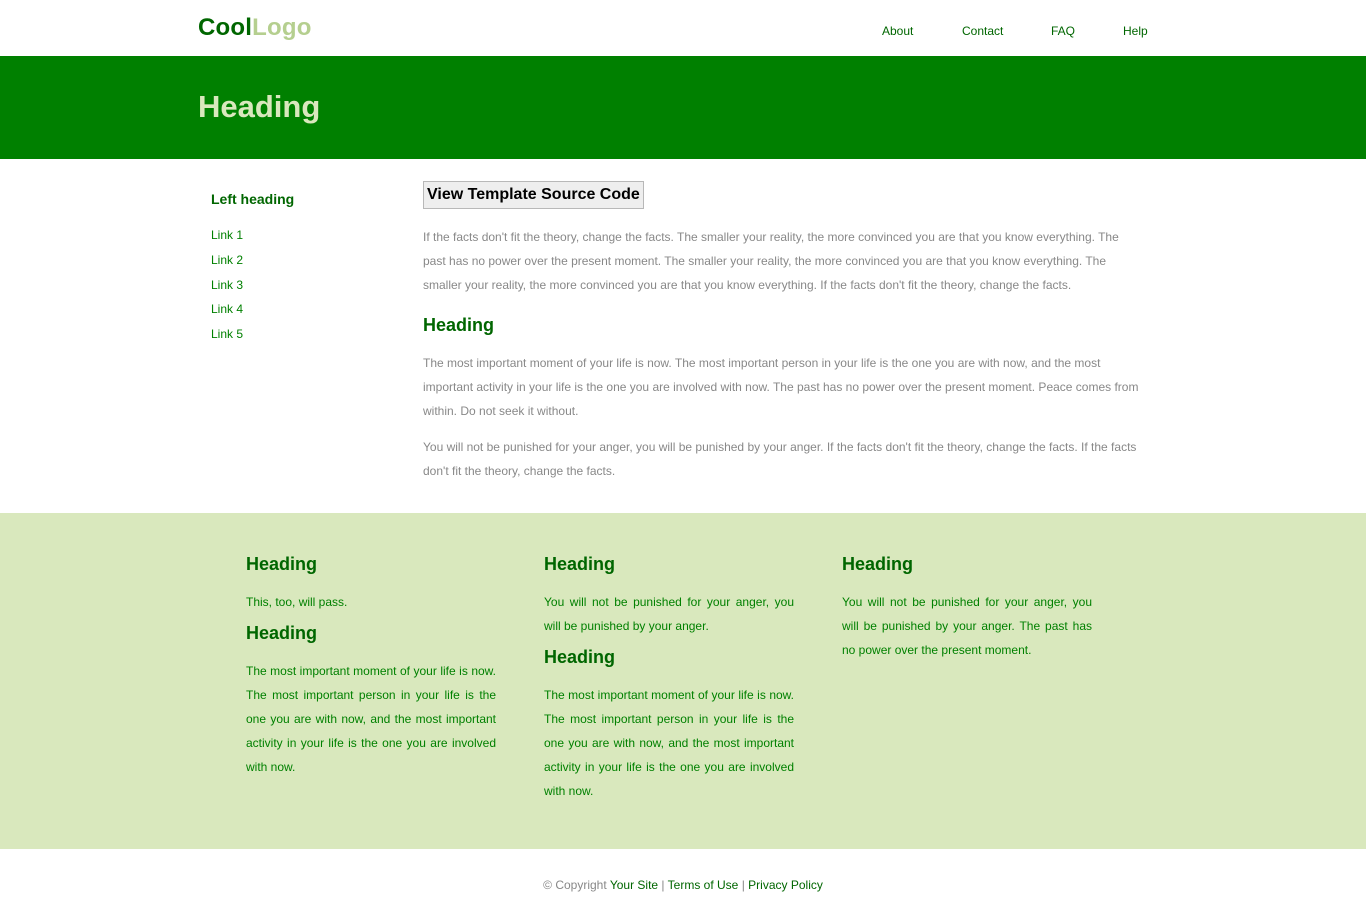 Image resolution: width=1366 pixels, height=921 pixels. I want to click on content-heading: Heading, so click(459, 325).